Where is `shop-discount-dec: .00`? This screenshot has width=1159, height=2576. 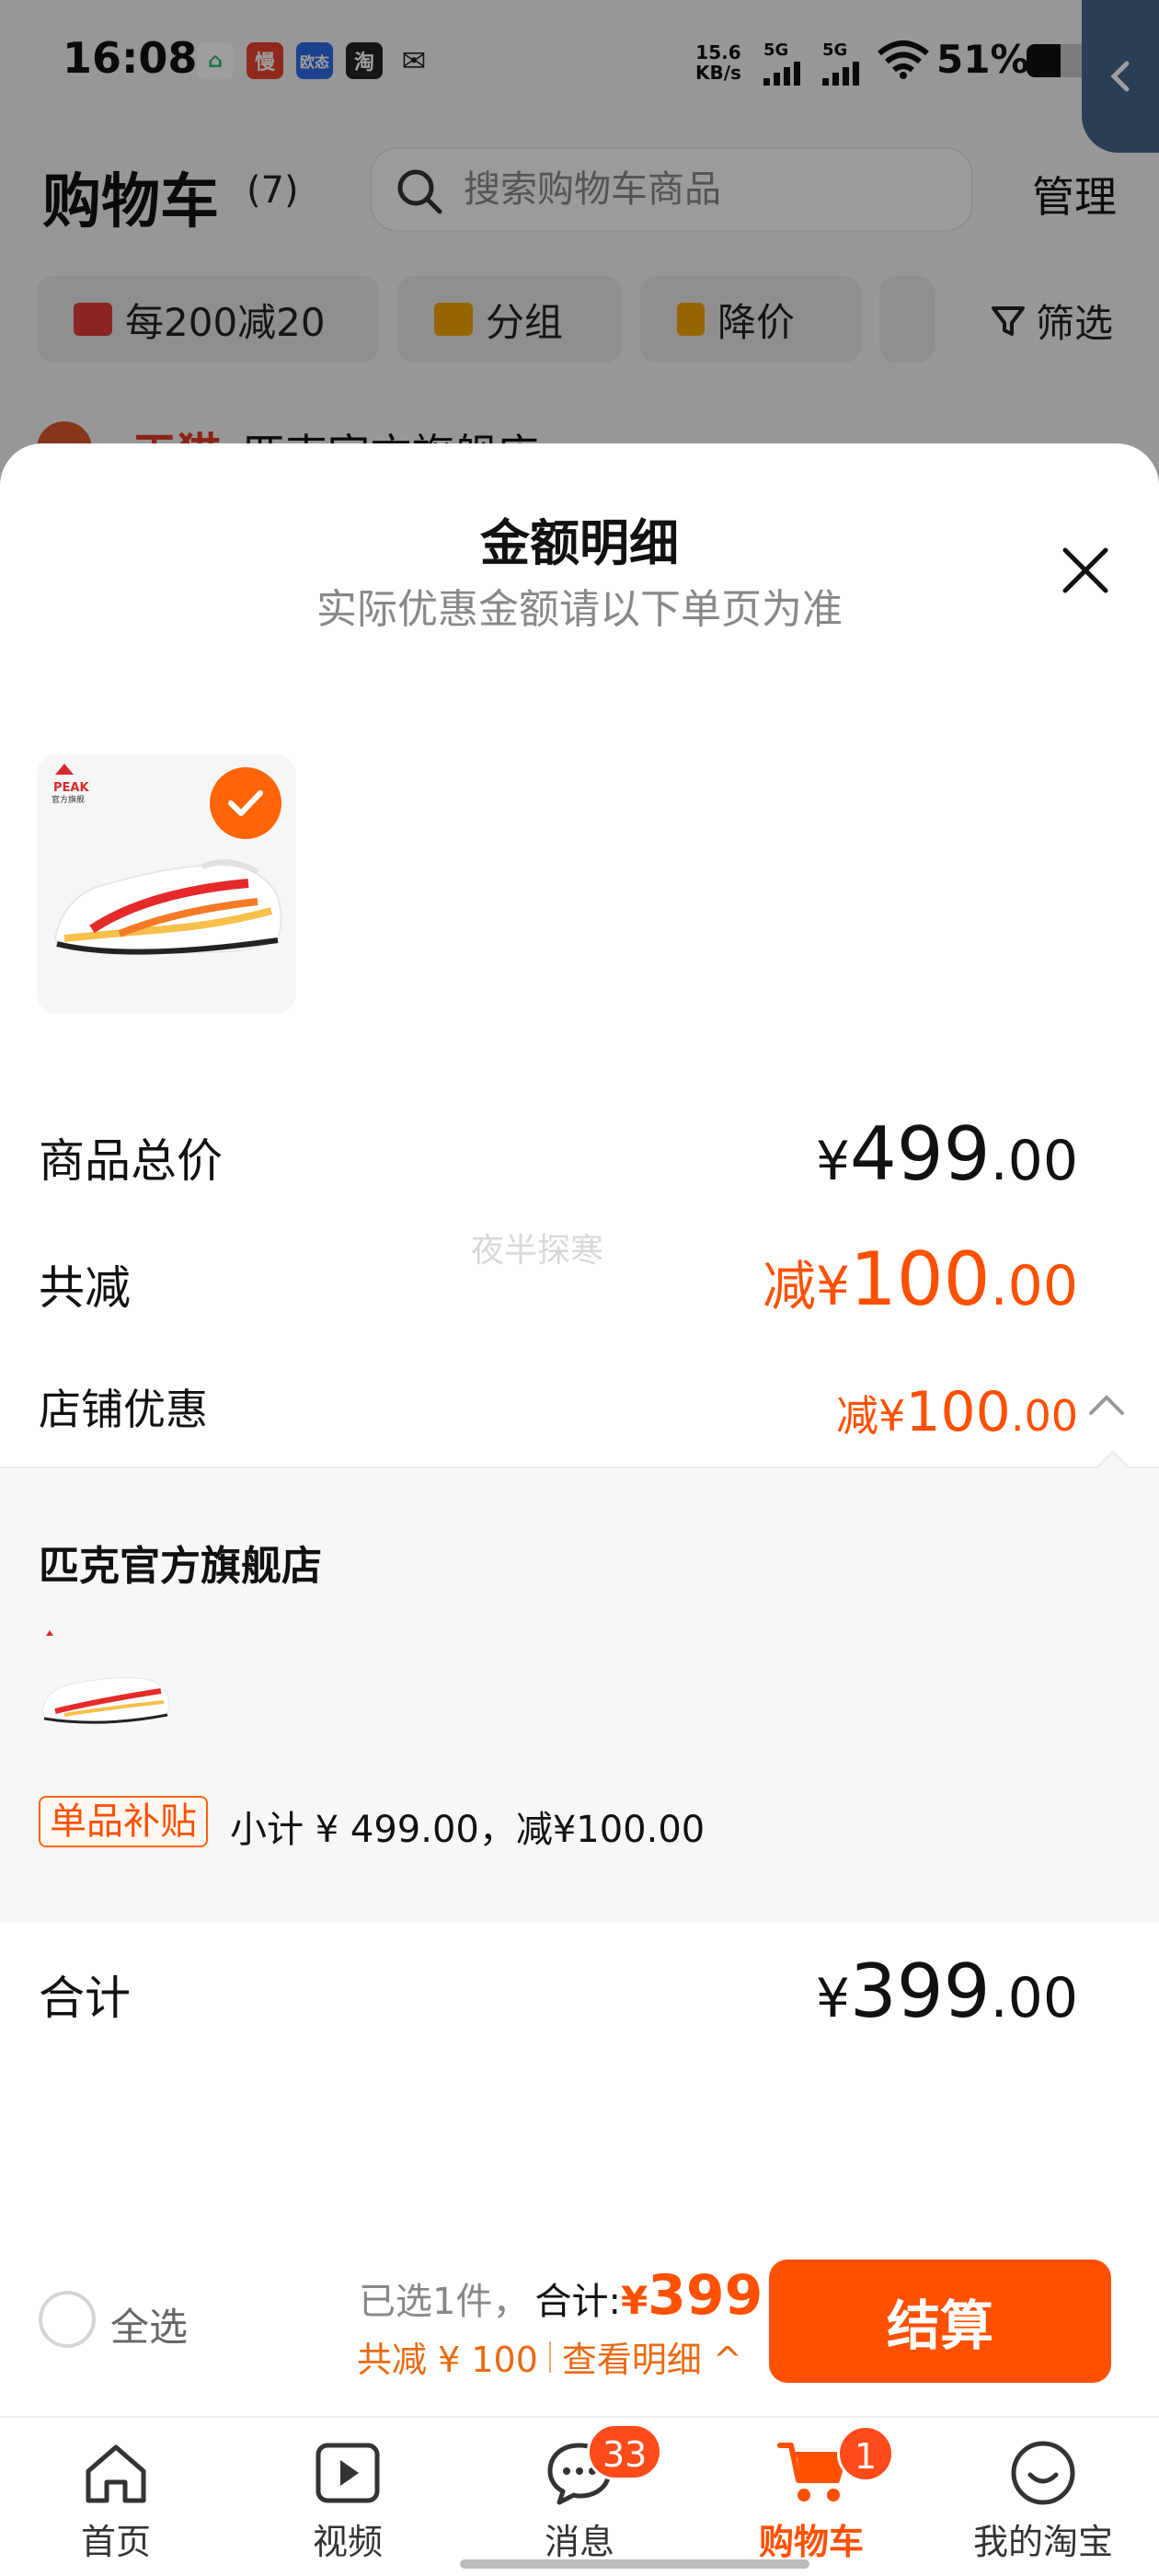
shop-discount-dec: .00 is located at coordinates (1044, 1416).